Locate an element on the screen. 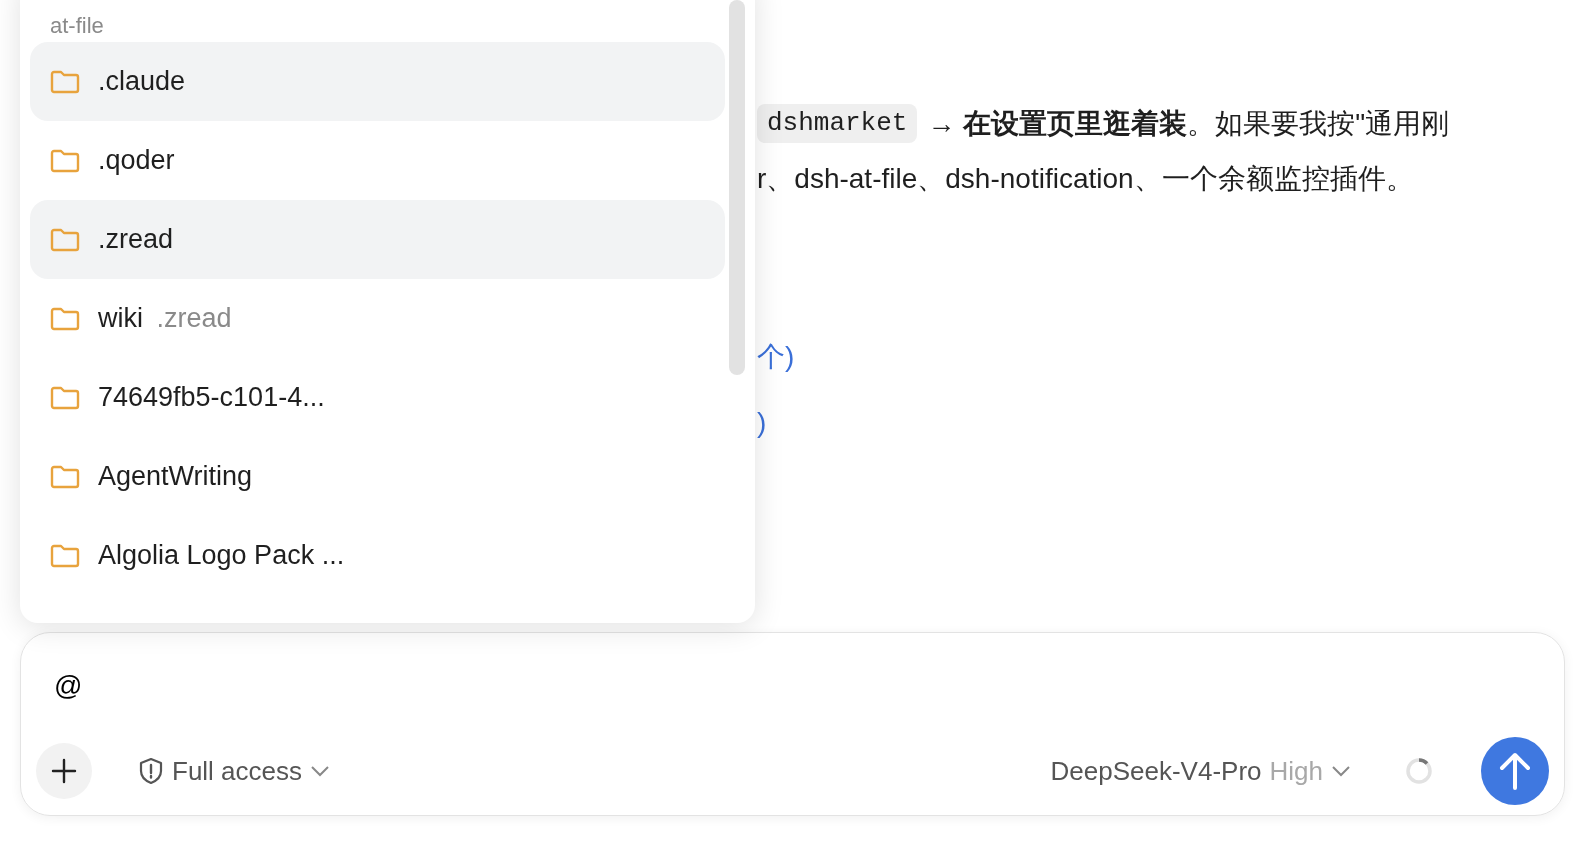 The height and width of the screenshot is (844, 1580). folder-item: .qoder is located at coordinates (377, 160).